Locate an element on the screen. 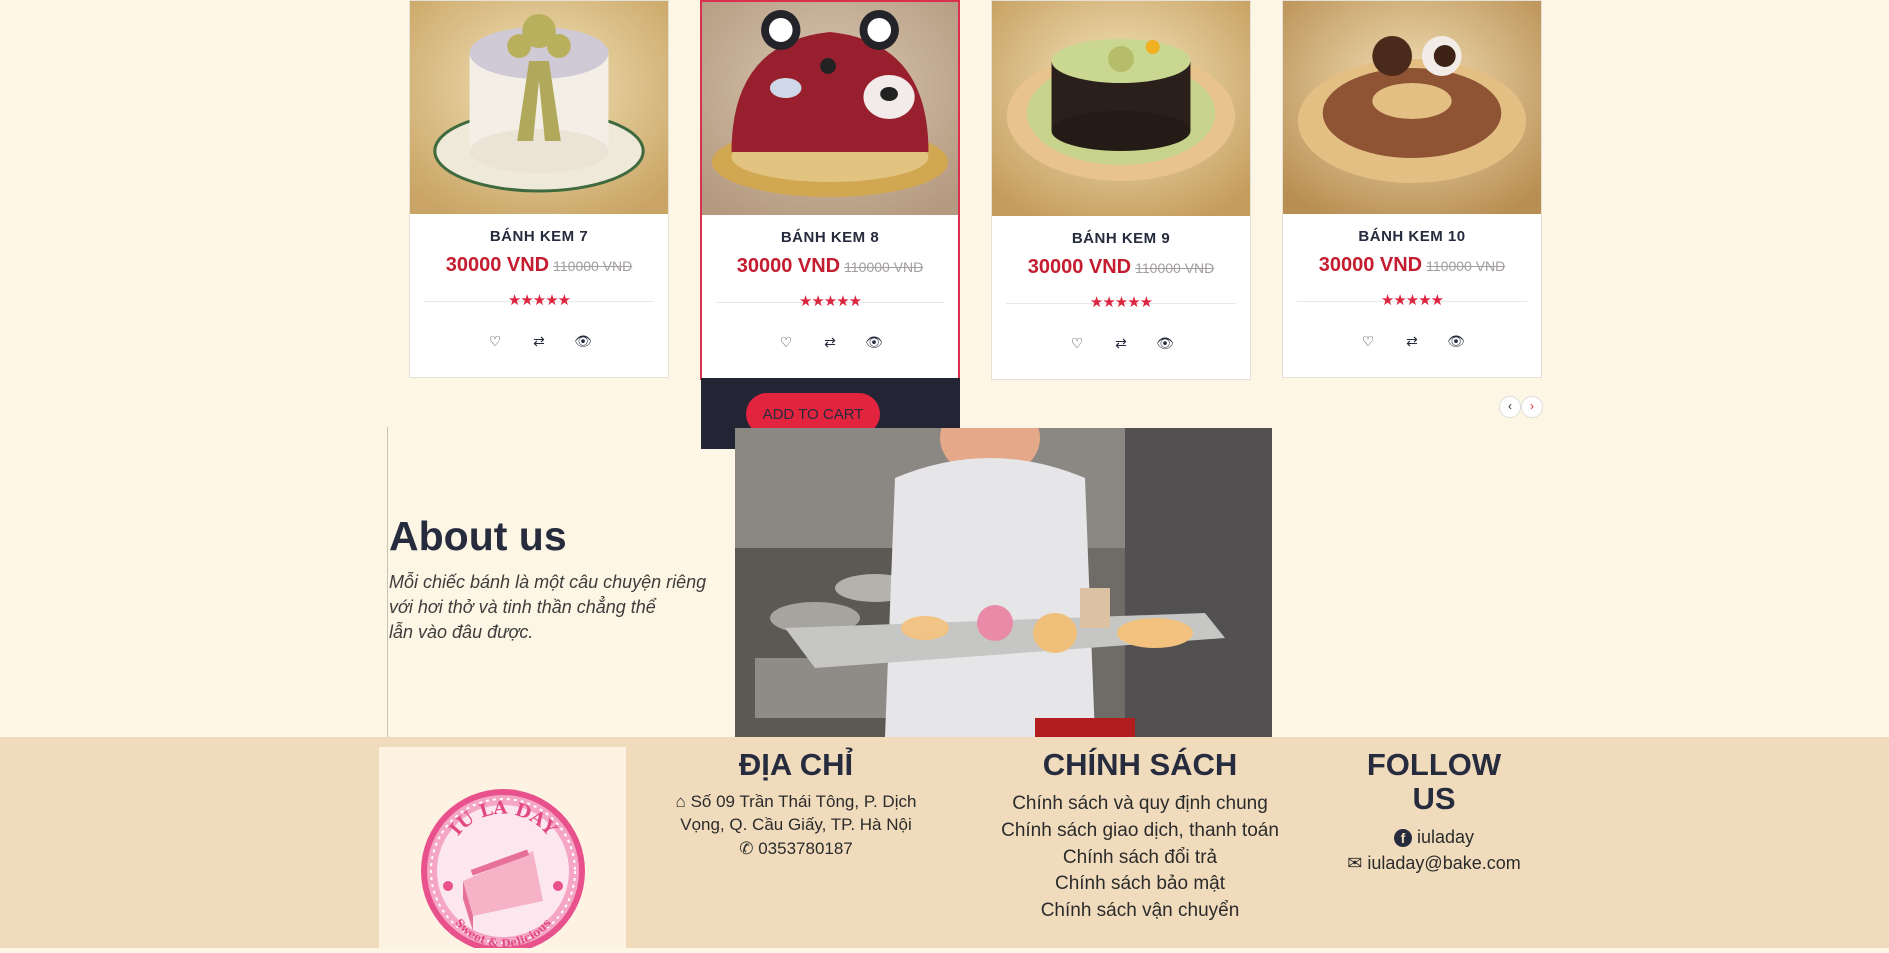 This screenshot has height=953, width=1889. policy-heading: CHÍNH SÁCH is located at coordinates (1140, 764).